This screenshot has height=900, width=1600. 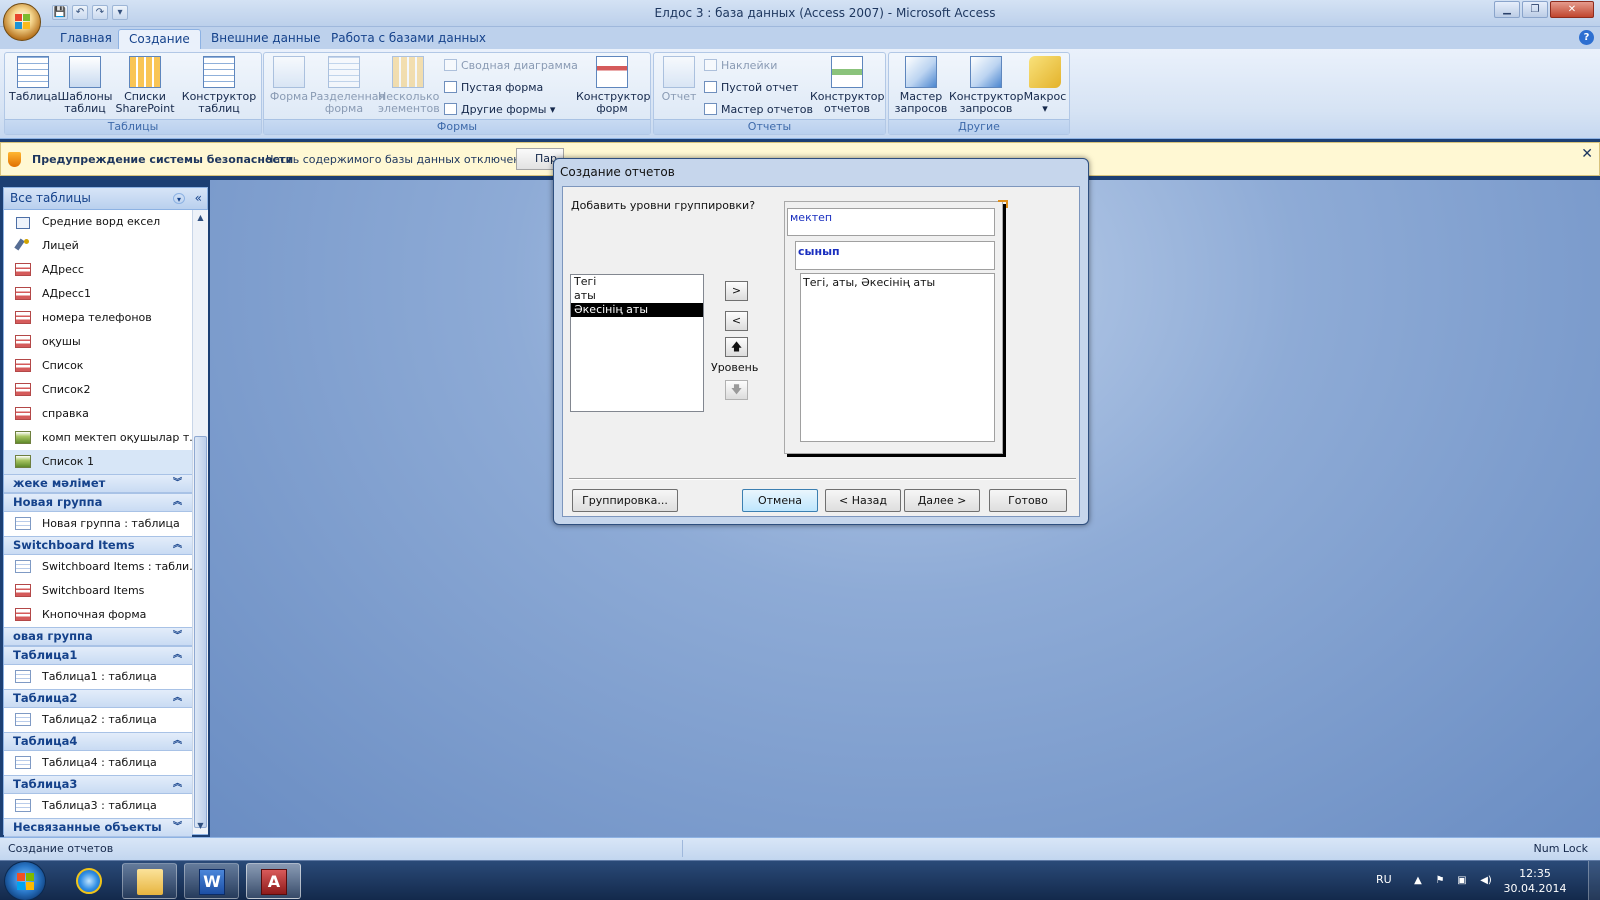 What do you see at coordinates (98, 222) in the screenshot?
I see `nav-item: Средние ворд ексел` at bounding box center [98, 222].